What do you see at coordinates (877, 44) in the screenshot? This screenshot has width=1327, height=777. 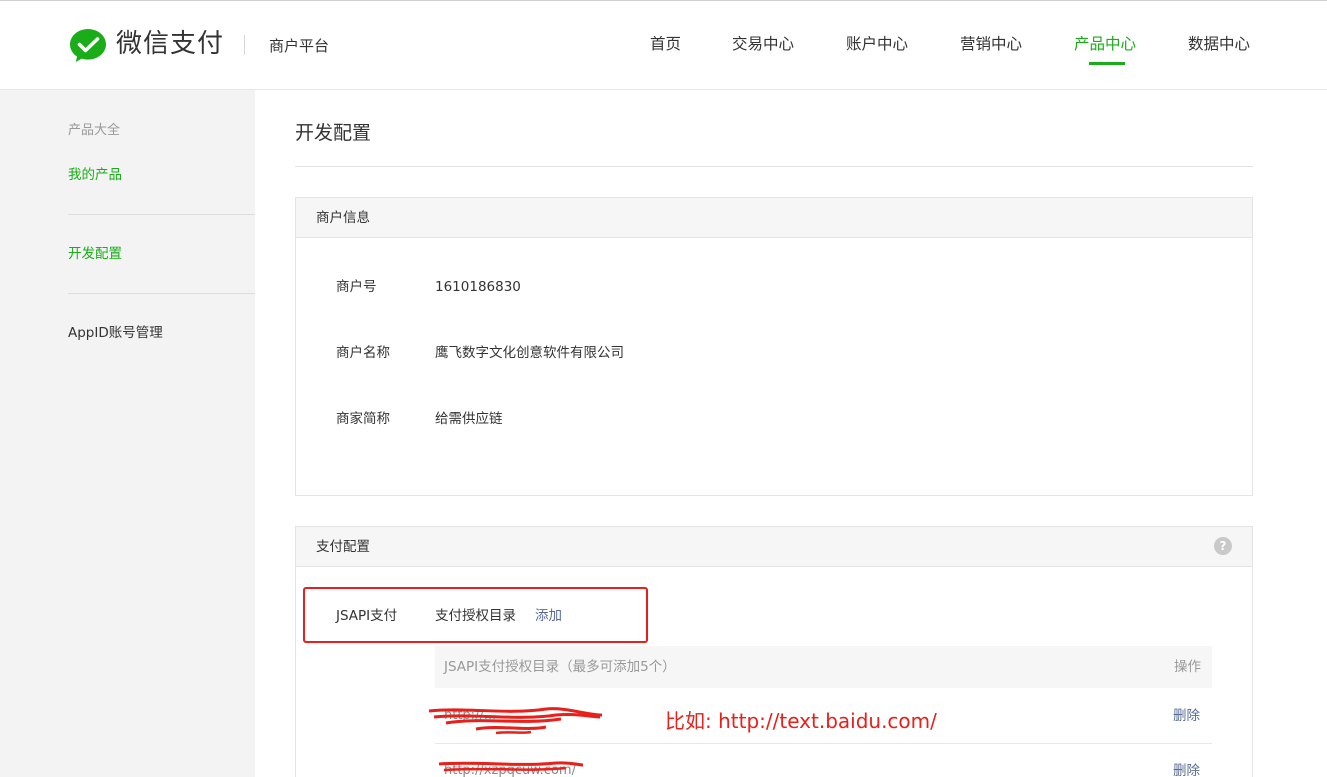 I see `nav-account: 账户中心` at bounding box center [877, 44].